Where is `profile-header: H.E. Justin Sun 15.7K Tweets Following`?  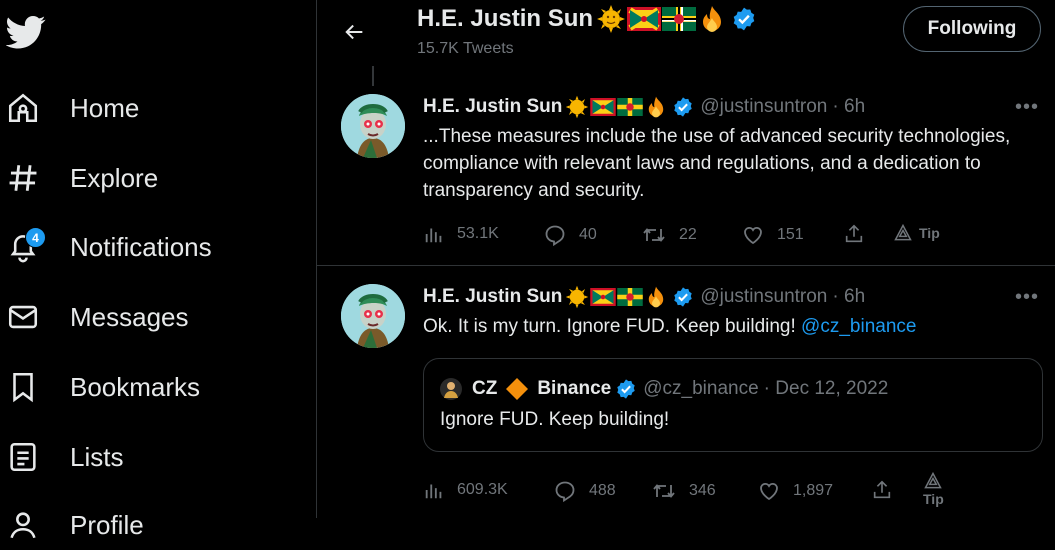 profile-header: H.E. Justin Sun 15.7K Tweets Following is located at coordinates (686, 31).